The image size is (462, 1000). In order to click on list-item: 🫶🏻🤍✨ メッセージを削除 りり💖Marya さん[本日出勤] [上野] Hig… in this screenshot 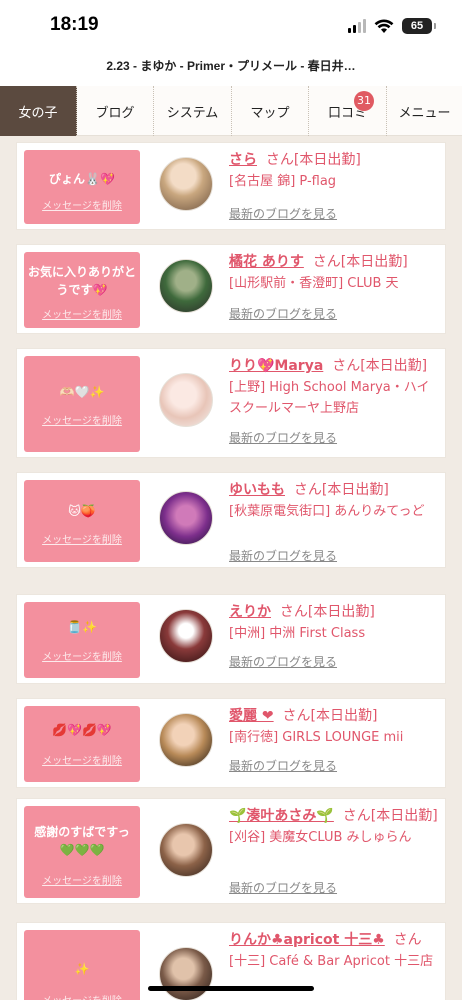, I will do `click(231, 403)`.